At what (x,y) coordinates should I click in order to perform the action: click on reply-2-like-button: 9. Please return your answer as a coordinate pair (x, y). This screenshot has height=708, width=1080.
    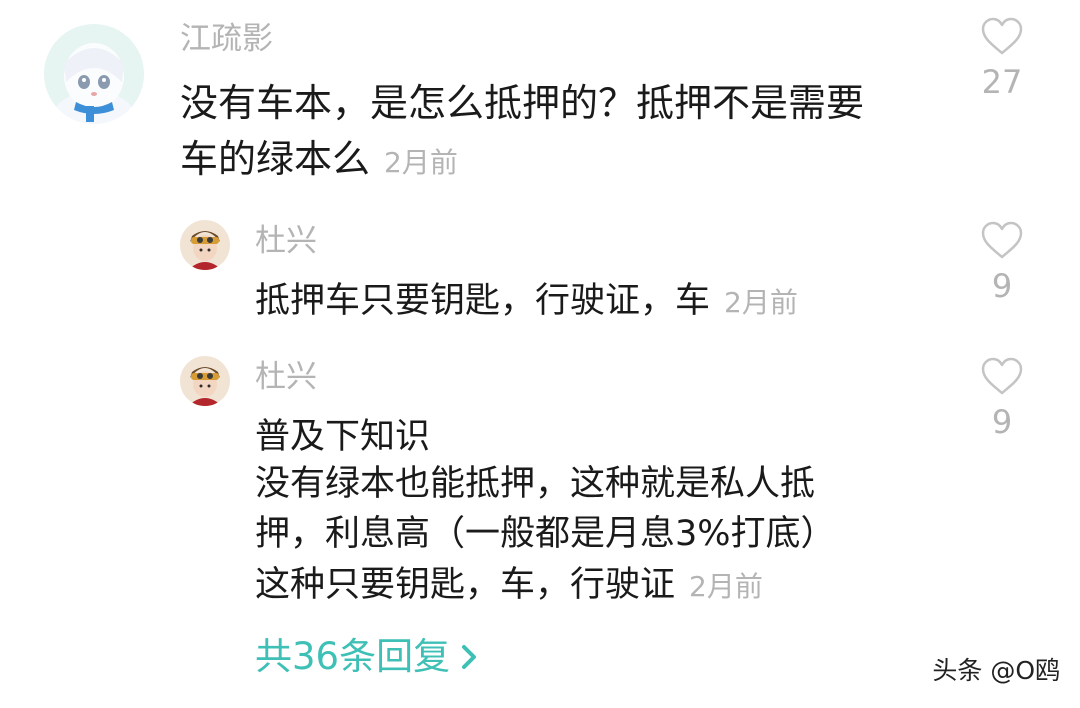
    Looking at the image, I should click on (1002, 397).